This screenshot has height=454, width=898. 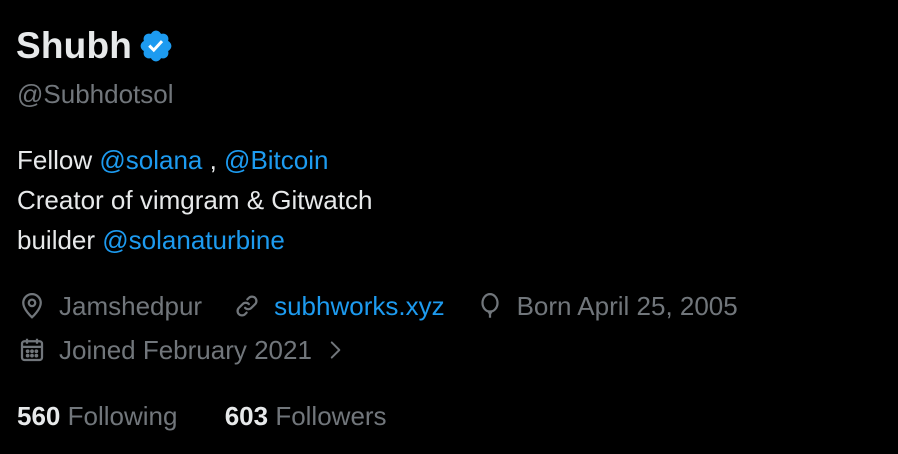 What do you see at coordinates (95, 94) in the screenshot?
I see `user-handle: @Subhdotsol` at bounding box center [95, 94].